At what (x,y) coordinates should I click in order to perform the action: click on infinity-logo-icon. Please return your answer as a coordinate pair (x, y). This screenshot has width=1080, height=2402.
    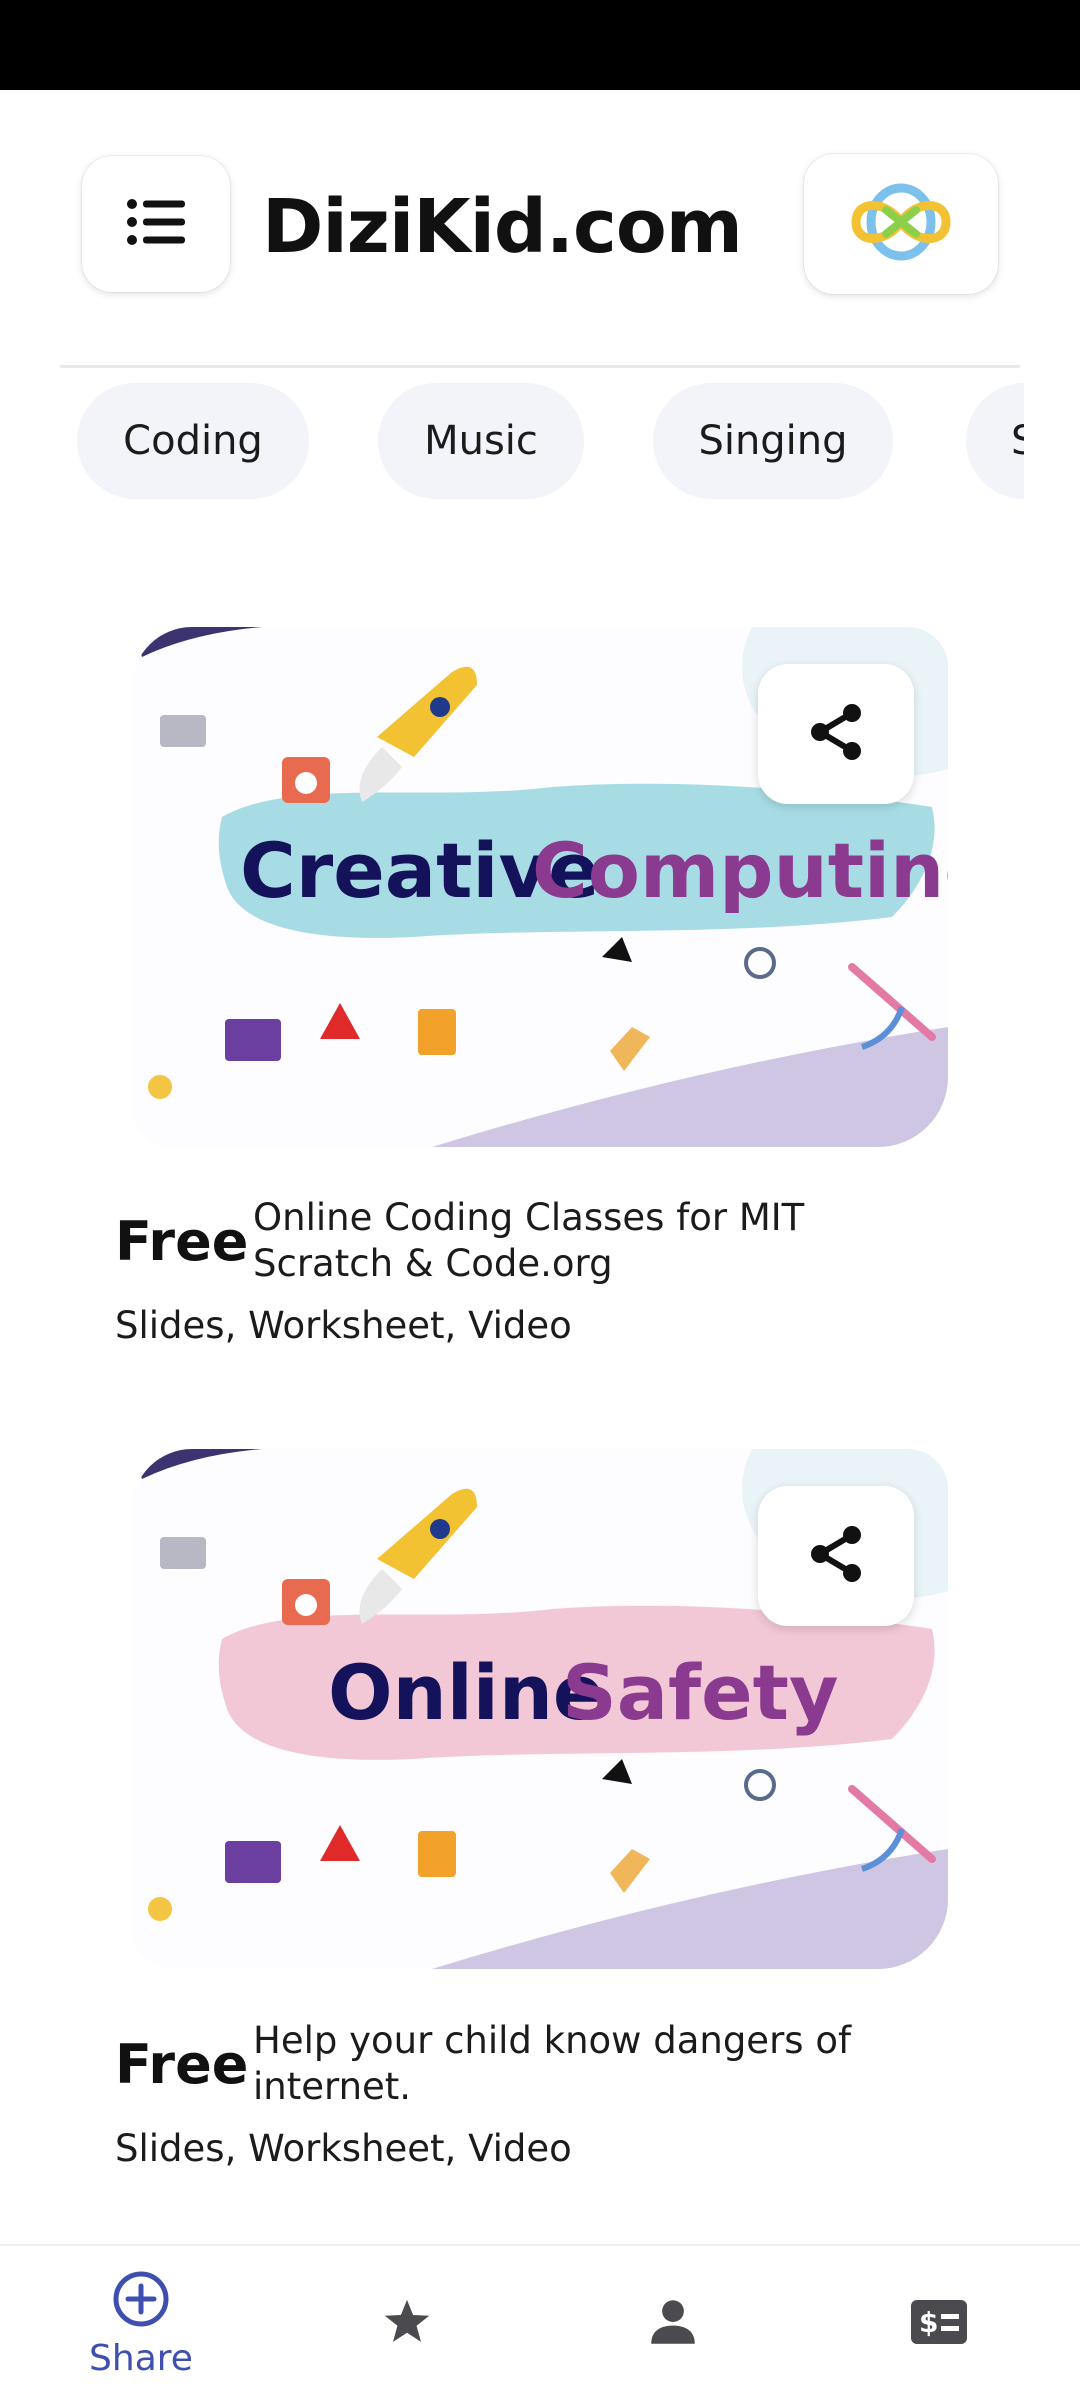
    Looking at the image, I should click on (901, 224).